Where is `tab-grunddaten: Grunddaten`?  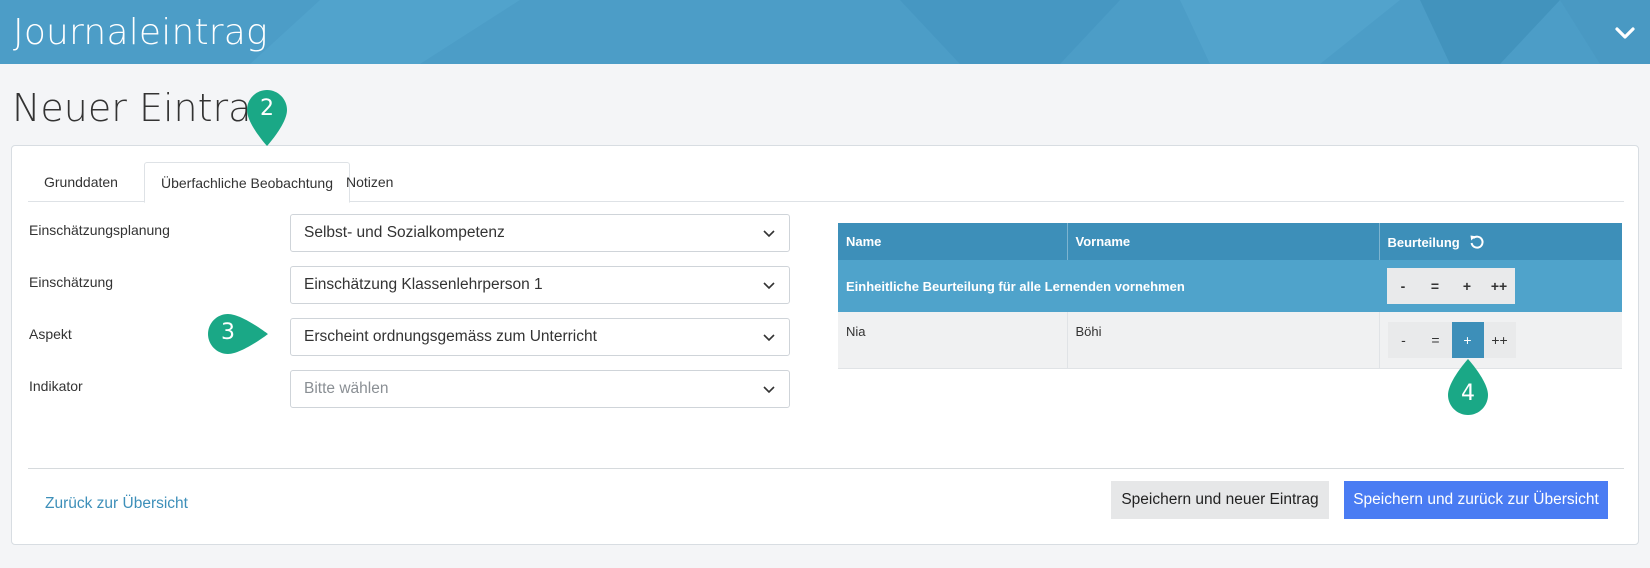
tab-grunddaten: Grunddaten is located at coordinates (81, 182).